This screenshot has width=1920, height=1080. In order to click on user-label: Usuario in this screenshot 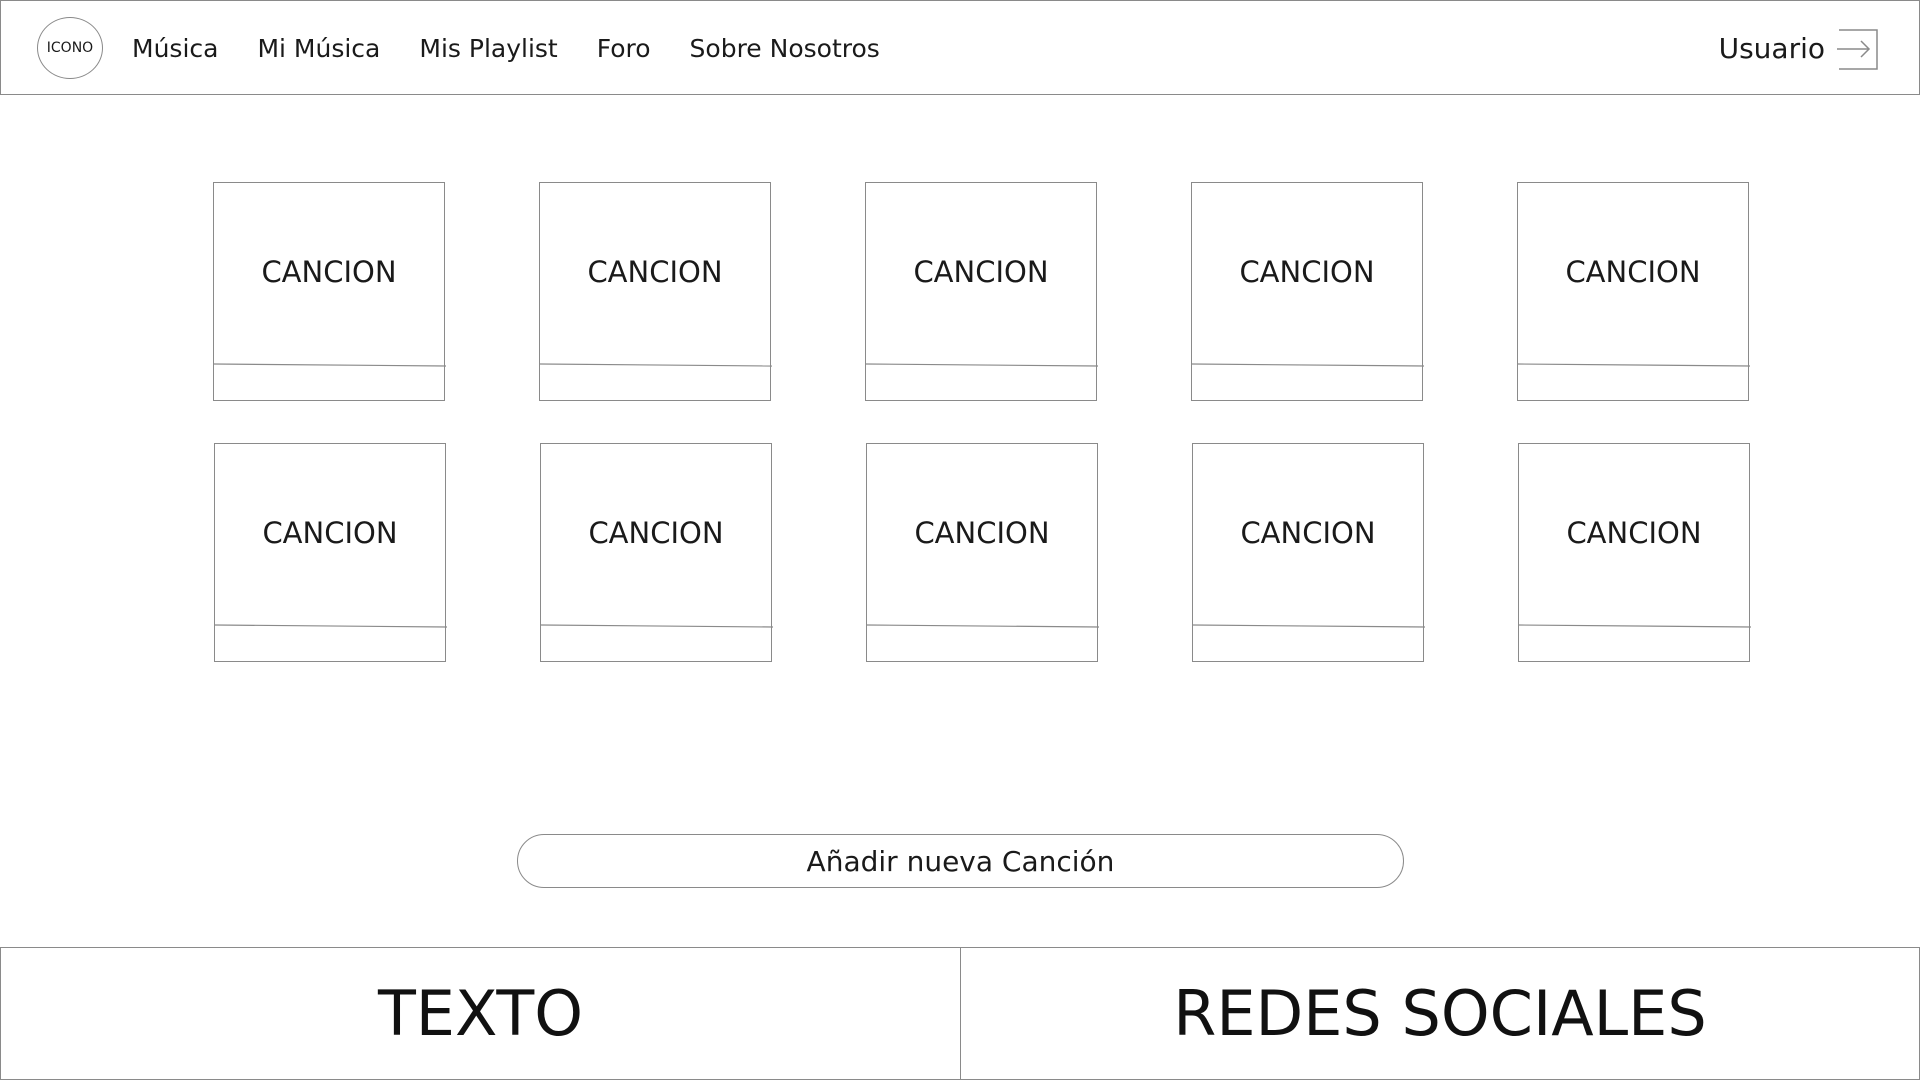, I will do `click(1772, 48)`.